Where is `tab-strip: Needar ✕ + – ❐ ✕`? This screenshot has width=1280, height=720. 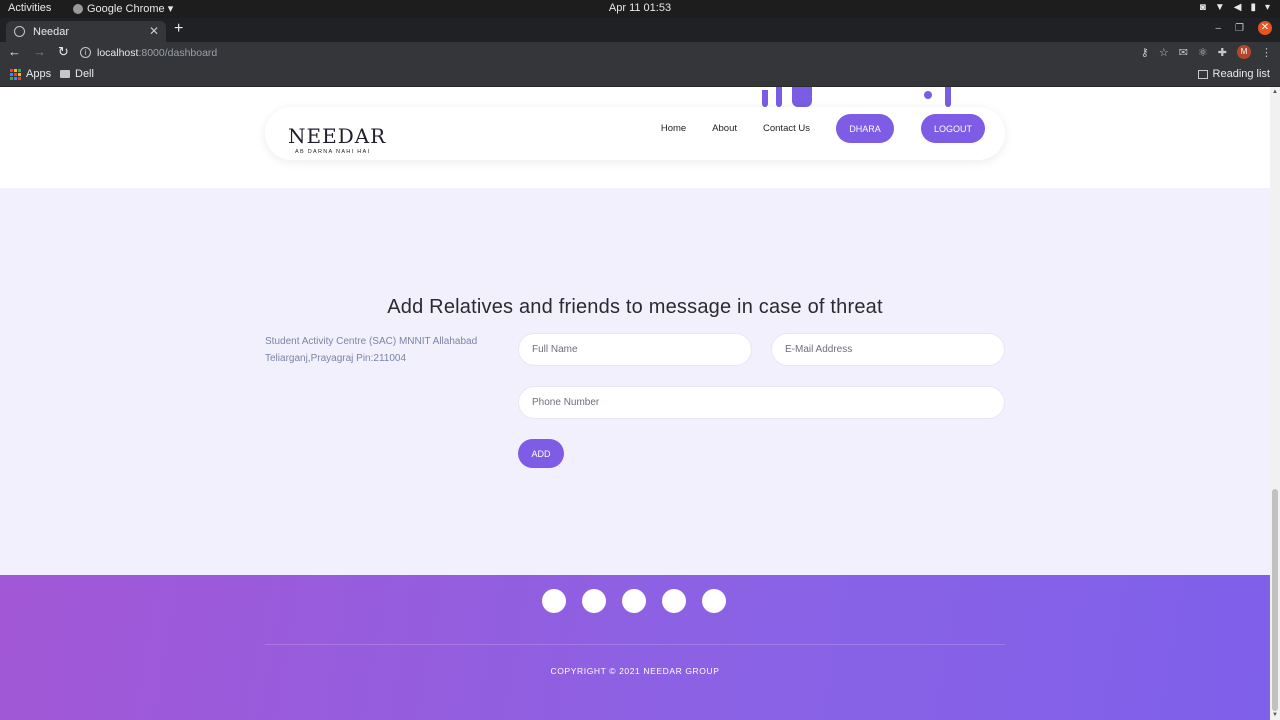 tab-strip: Needar ✕ + – ❐ ✕ is located at coordinates (640, 30).